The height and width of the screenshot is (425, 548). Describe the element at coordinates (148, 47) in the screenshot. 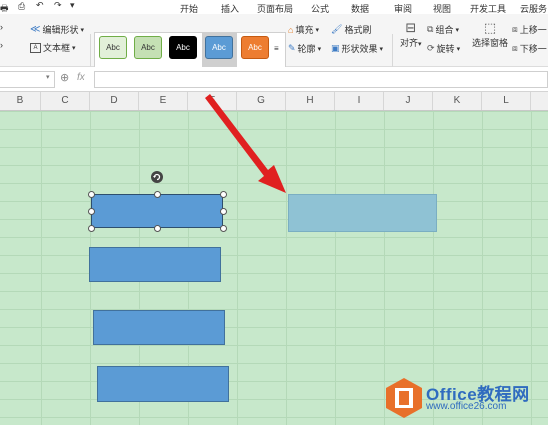

I see `shape-style-swatch-2: Abc` at that location.